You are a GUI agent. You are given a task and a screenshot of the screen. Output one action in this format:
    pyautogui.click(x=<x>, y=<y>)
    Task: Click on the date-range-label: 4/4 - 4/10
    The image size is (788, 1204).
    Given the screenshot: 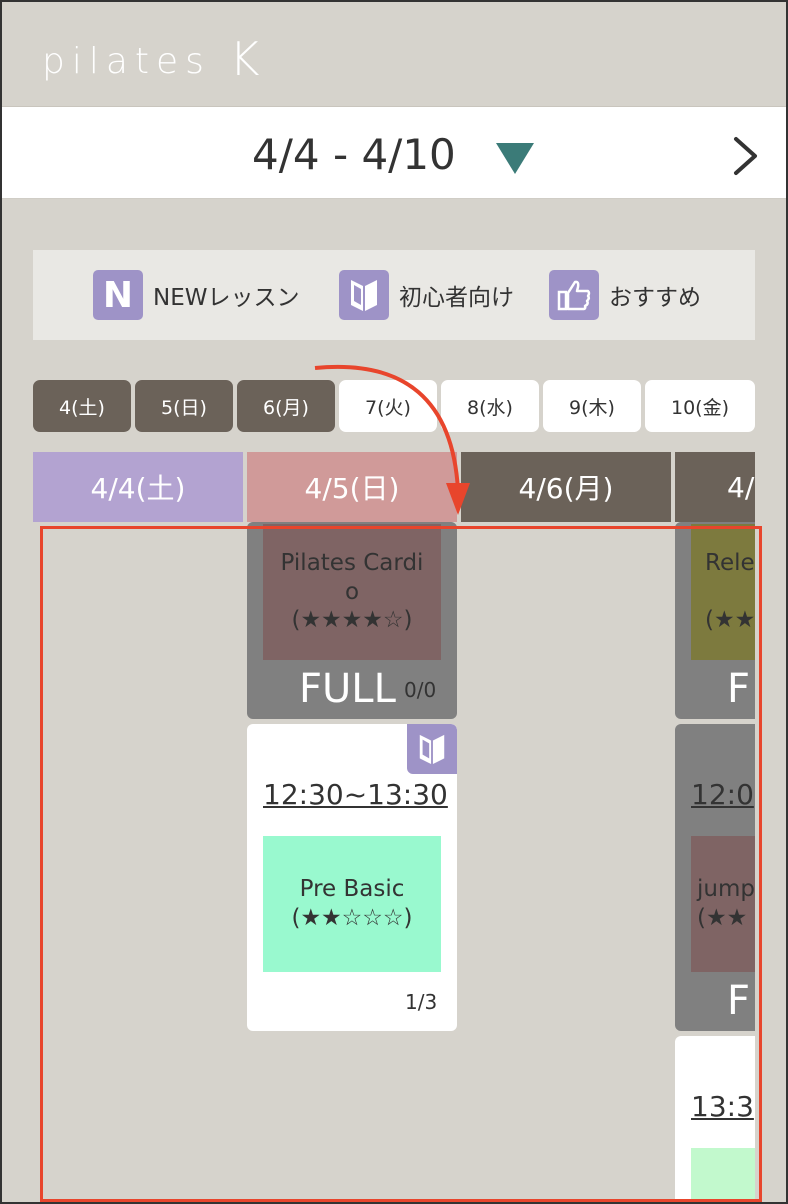 What is the action you would take?
    pyautogui.click(x=354, y=154)
    